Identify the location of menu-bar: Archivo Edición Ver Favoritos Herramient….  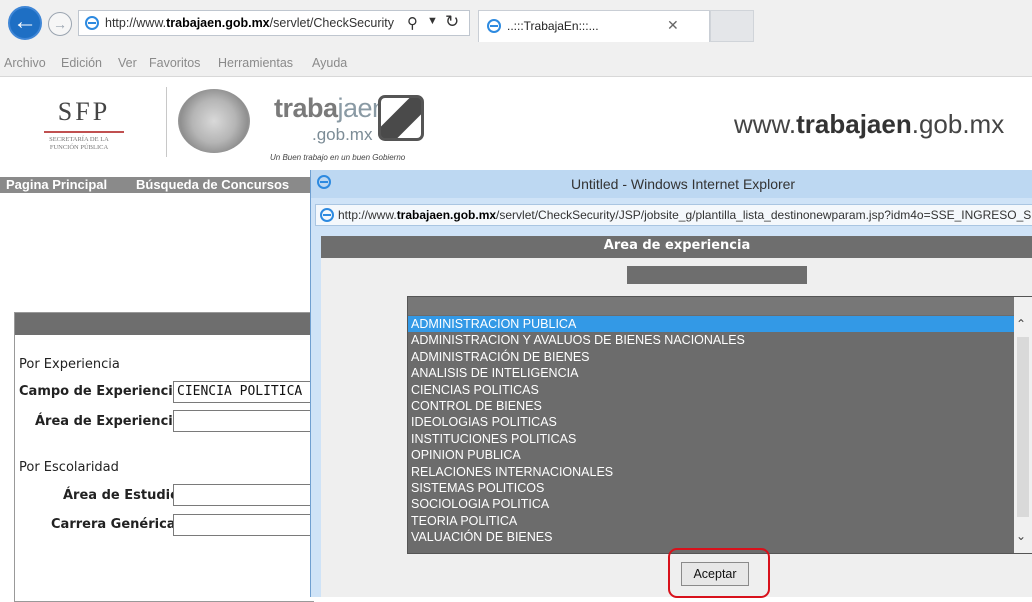
(516, 64).